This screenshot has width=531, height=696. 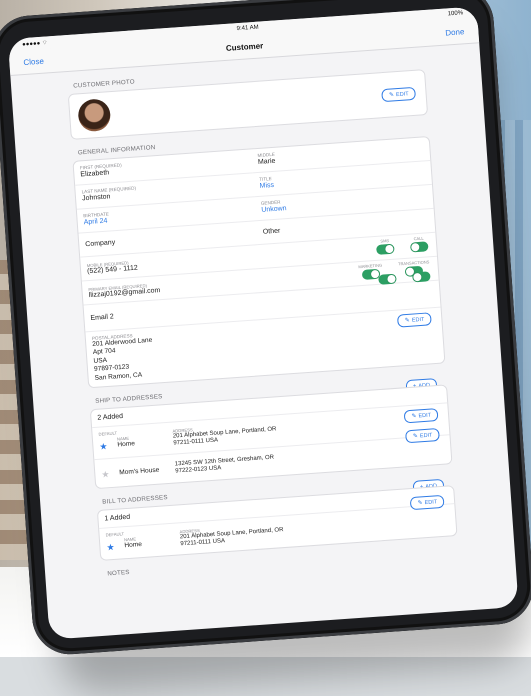 I want to click on carrier-signal: ●●●●● ⌔, so click(x=35, y=44).